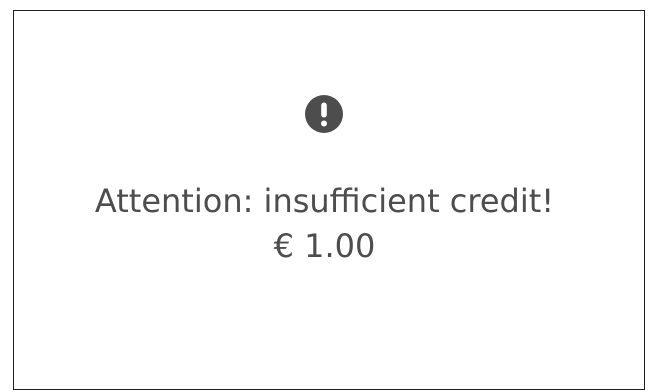  Describe the element at coordinates (324, 246) in the screenshot. I see `credit-amount: € 1.00` at that location.